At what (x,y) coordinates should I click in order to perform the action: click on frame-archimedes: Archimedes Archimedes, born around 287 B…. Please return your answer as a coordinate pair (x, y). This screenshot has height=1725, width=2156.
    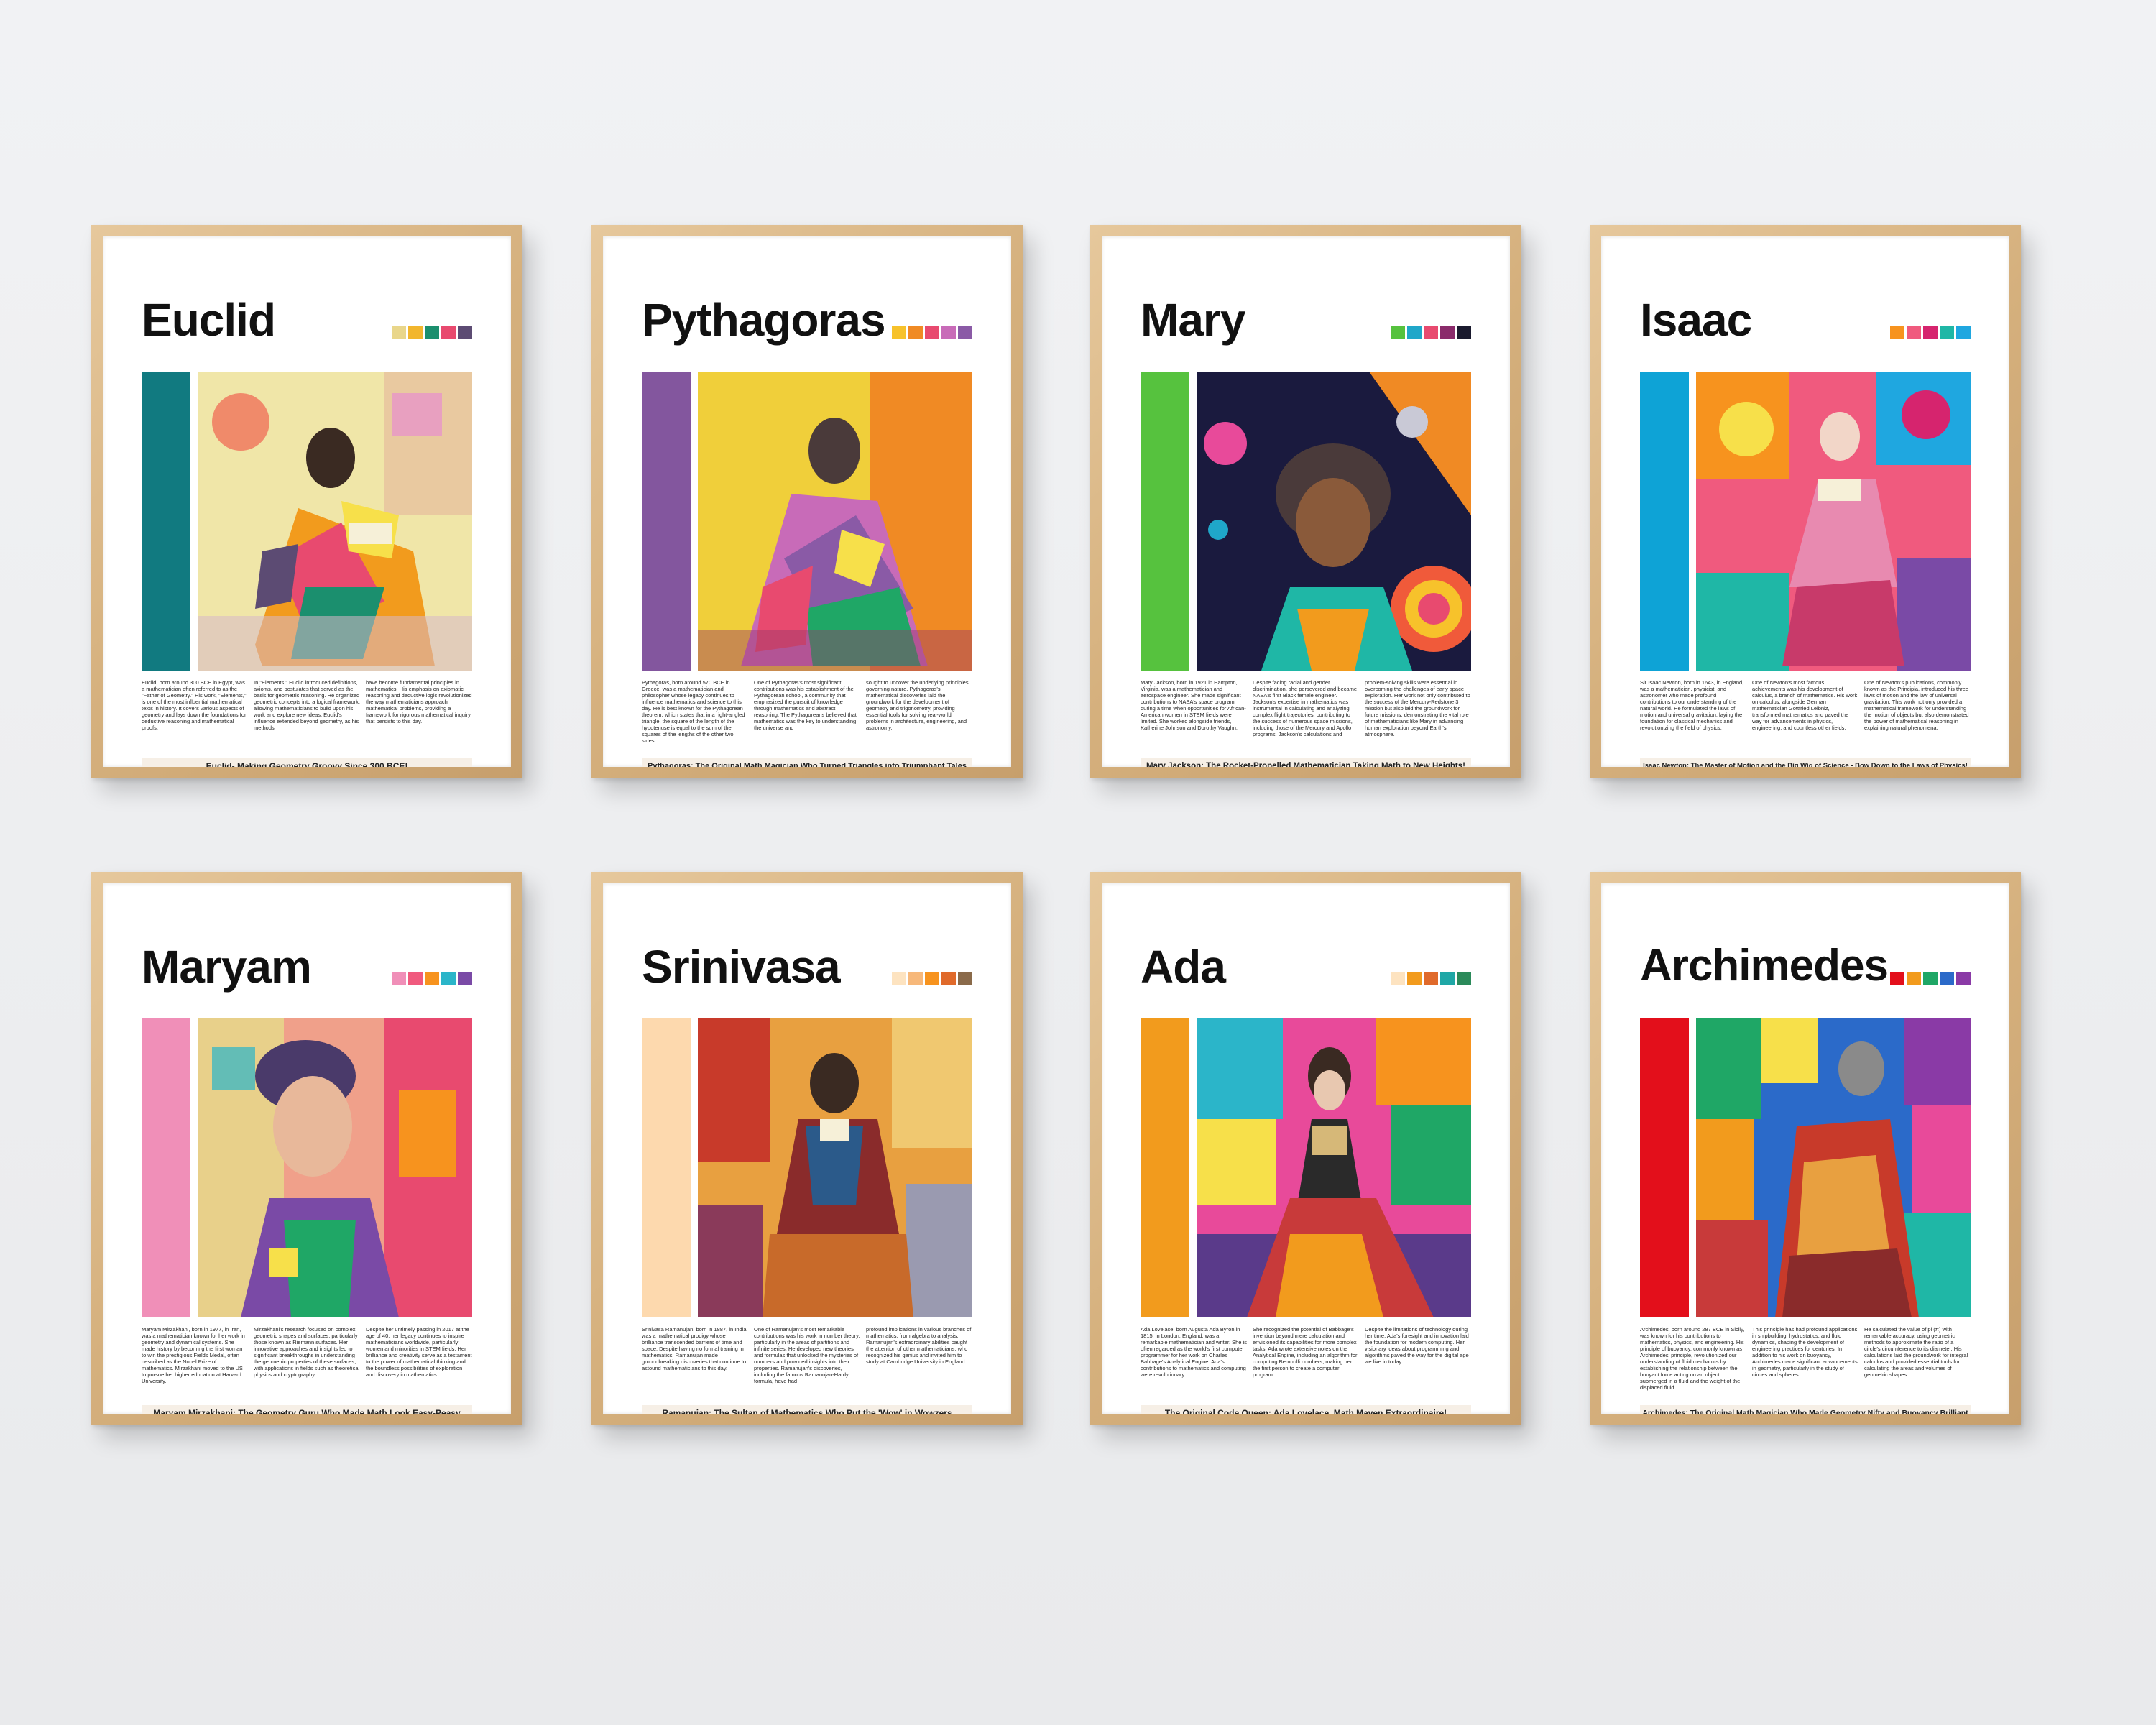
    Looking at the image, I should click on (1805, 1148).